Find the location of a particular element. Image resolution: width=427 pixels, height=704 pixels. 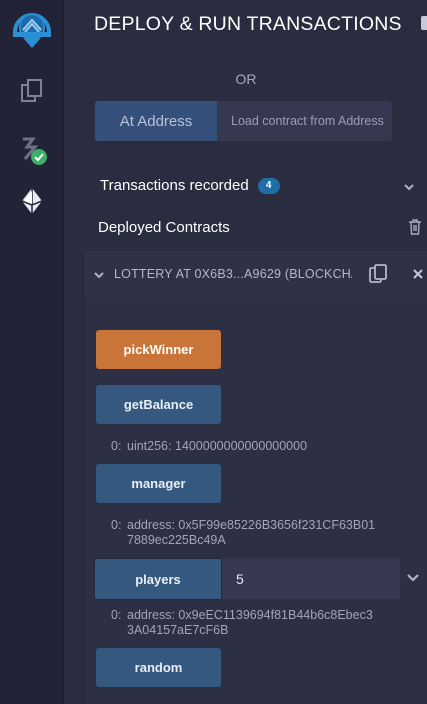

ethereum-deploy-icon is located at coordinates (32, 201).